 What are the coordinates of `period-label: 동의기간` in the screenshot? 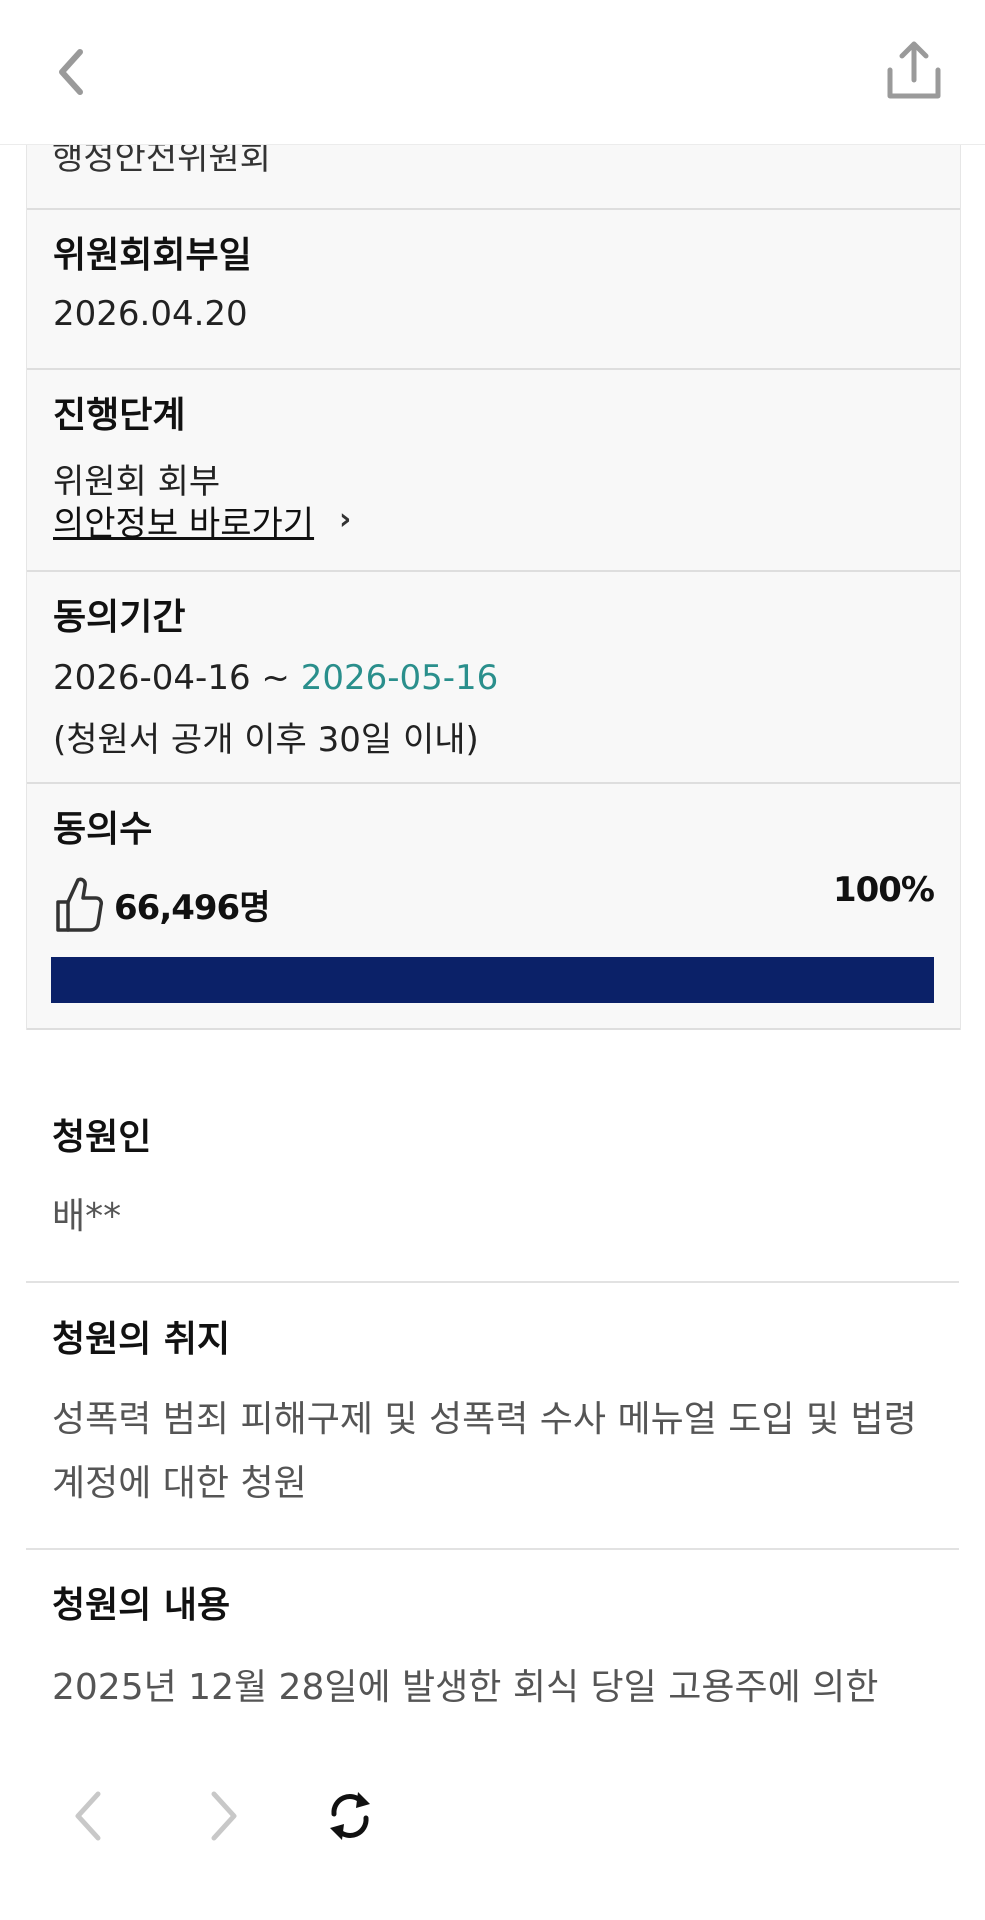 It's located at (119, 617).